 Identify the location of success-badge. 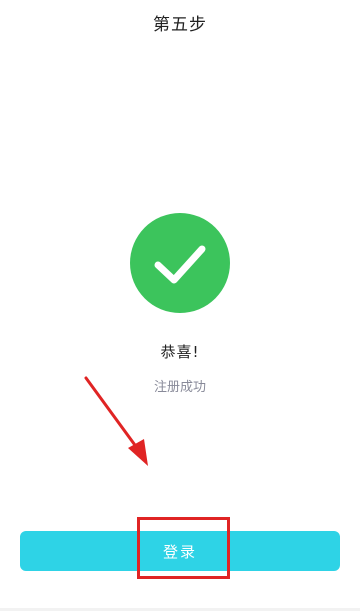
(180, 263).